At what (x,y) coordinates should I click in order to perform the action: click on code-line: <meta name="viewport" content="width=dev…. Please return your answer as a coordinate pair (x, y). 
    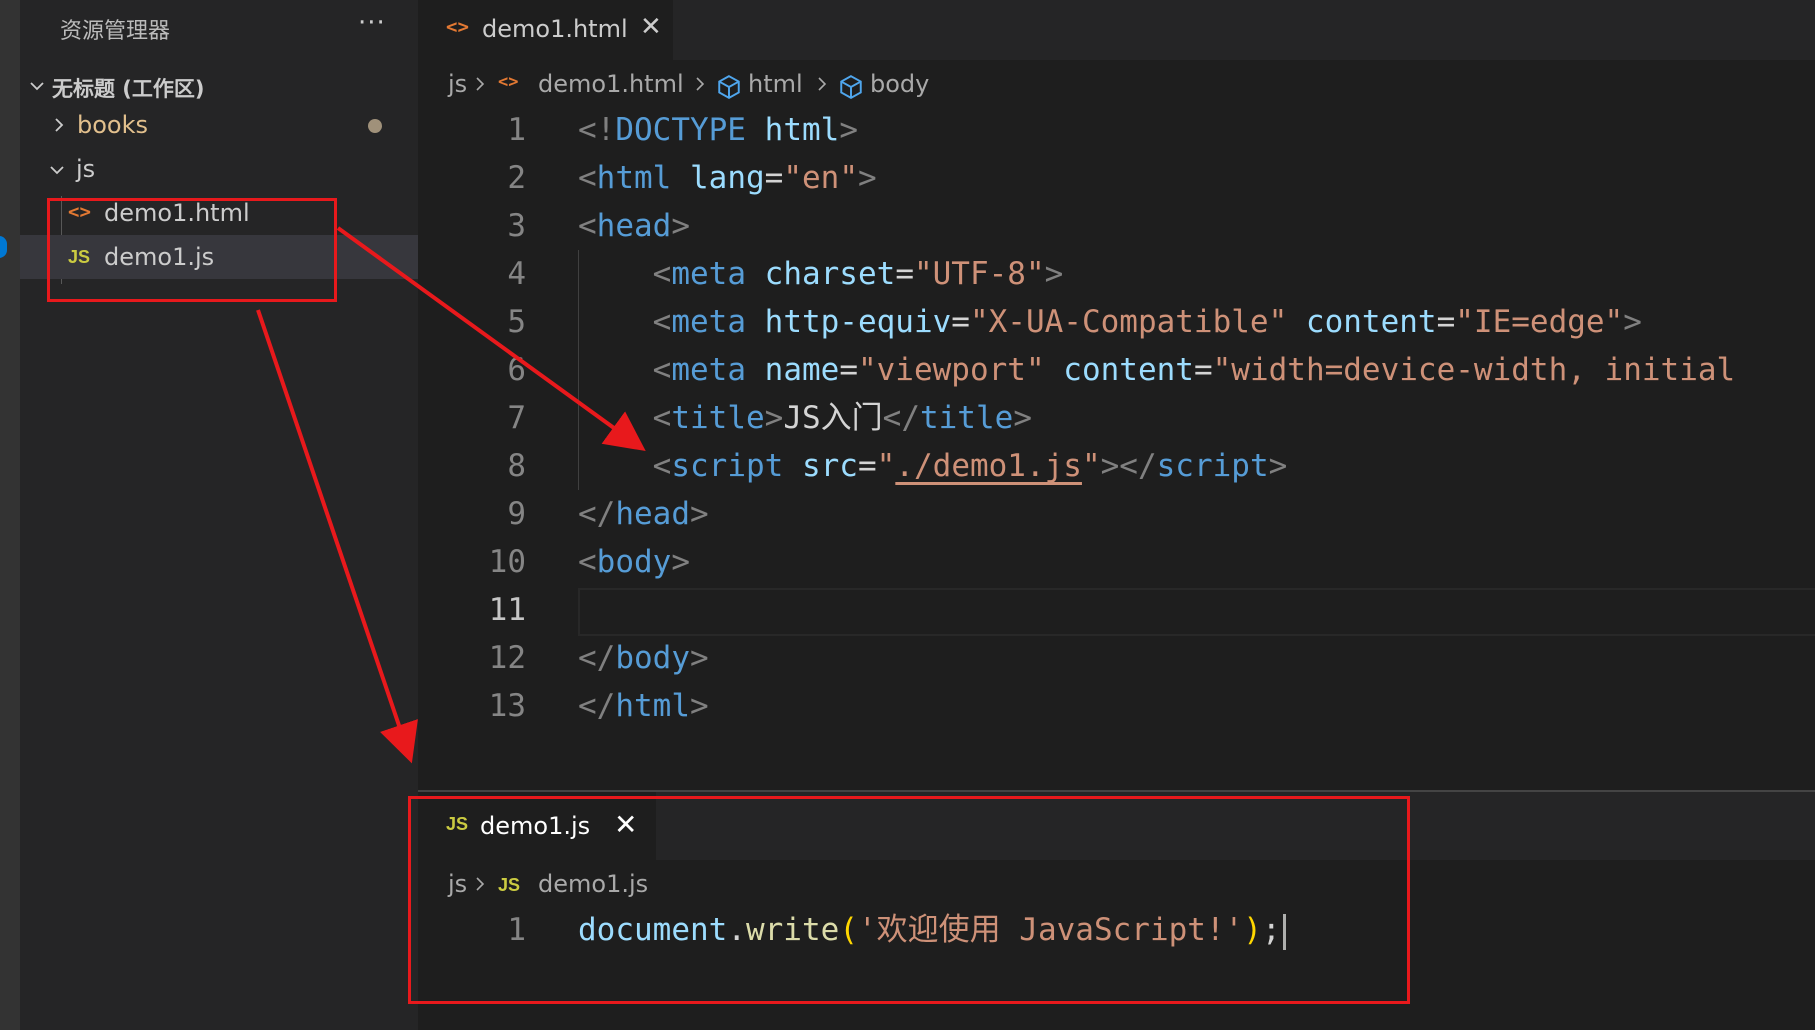
    Looking at the image, I should click on (1157, 370).